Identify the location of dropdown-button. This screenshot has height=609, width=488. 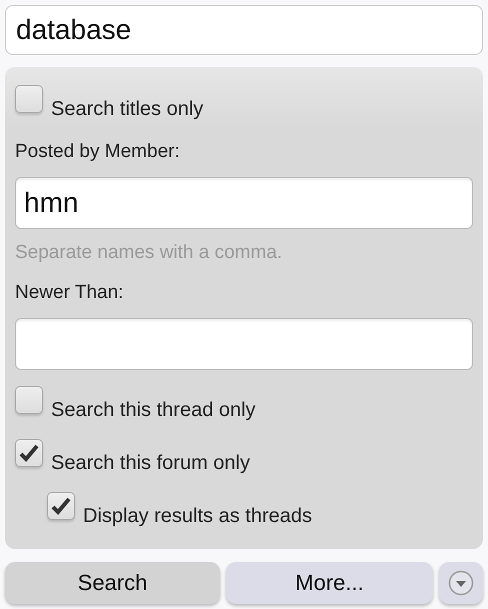
(461, 583).